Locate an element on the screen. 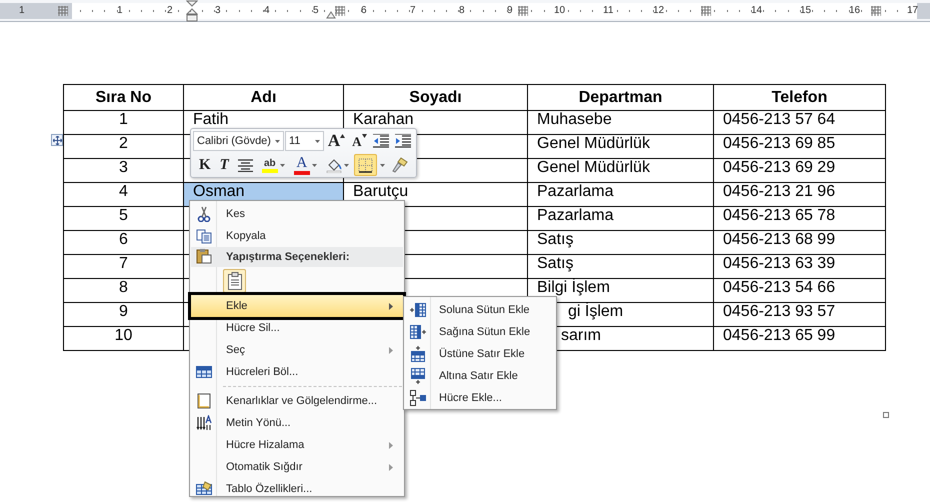  table-cell: 0456-213 54 66 is located at coordinates (800, 290).